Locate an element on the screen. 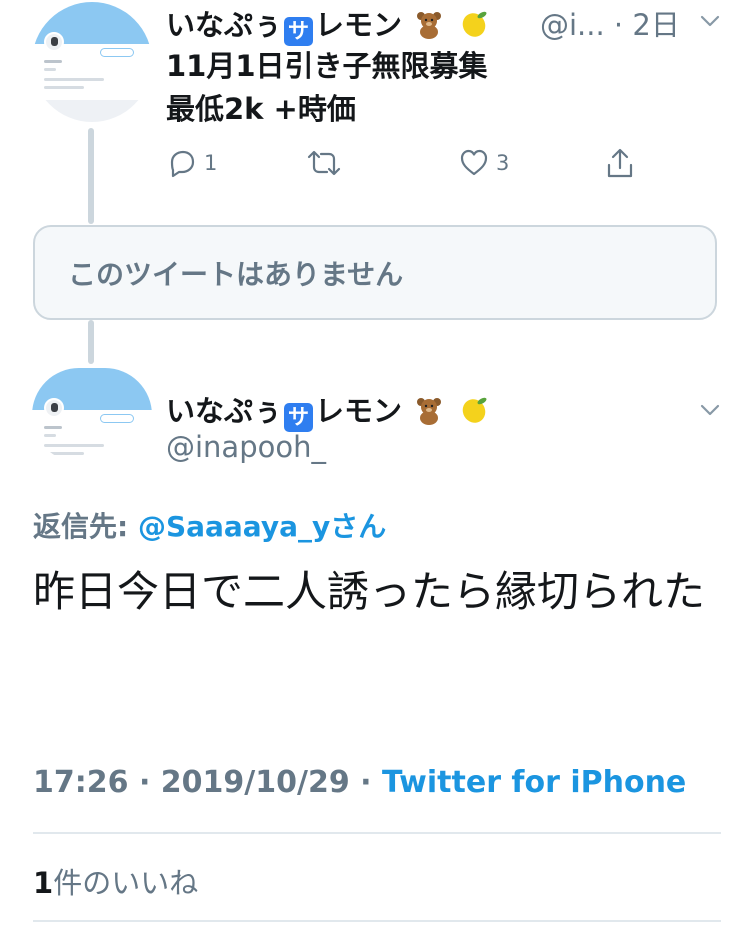  retweet-icon is located at coordinates (324, 163).